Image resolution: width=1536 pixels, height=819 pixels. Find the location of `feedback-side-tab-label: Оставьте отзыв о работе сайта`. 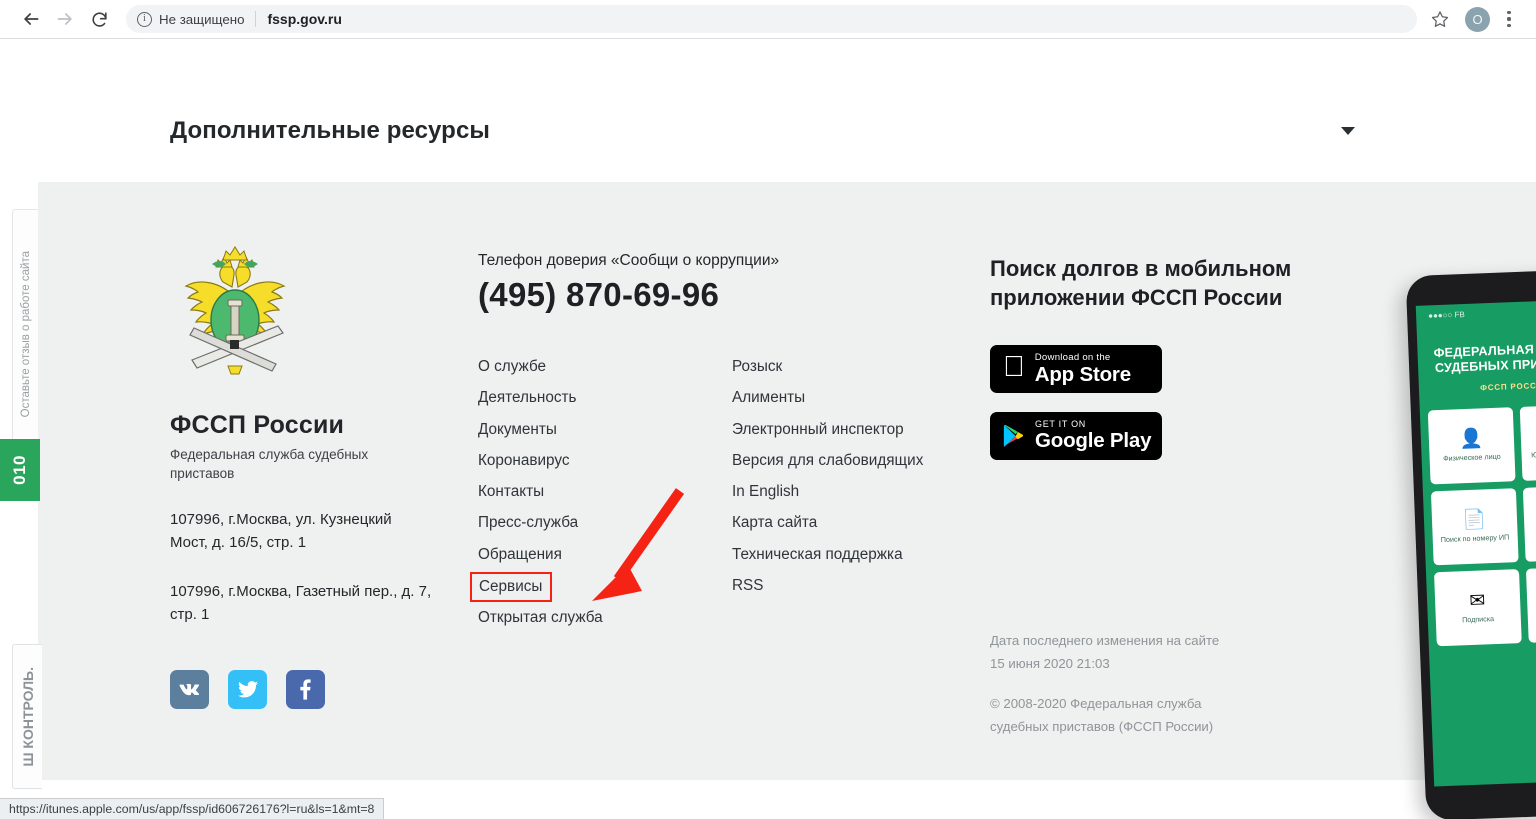

feedback-side-tab-label: Оставьте отзыв о работе сайта is located at coordinates (25, 334).